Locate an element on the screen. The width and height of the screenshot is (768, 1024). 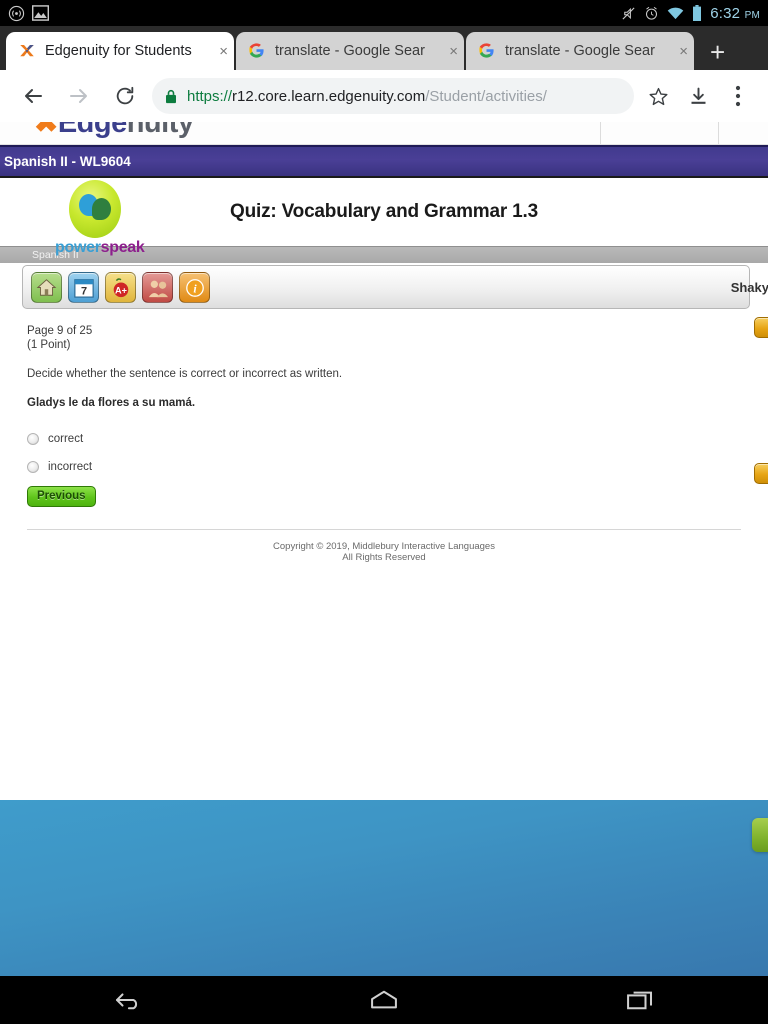
svg-text: A+ is located at coordinates (121, 290).